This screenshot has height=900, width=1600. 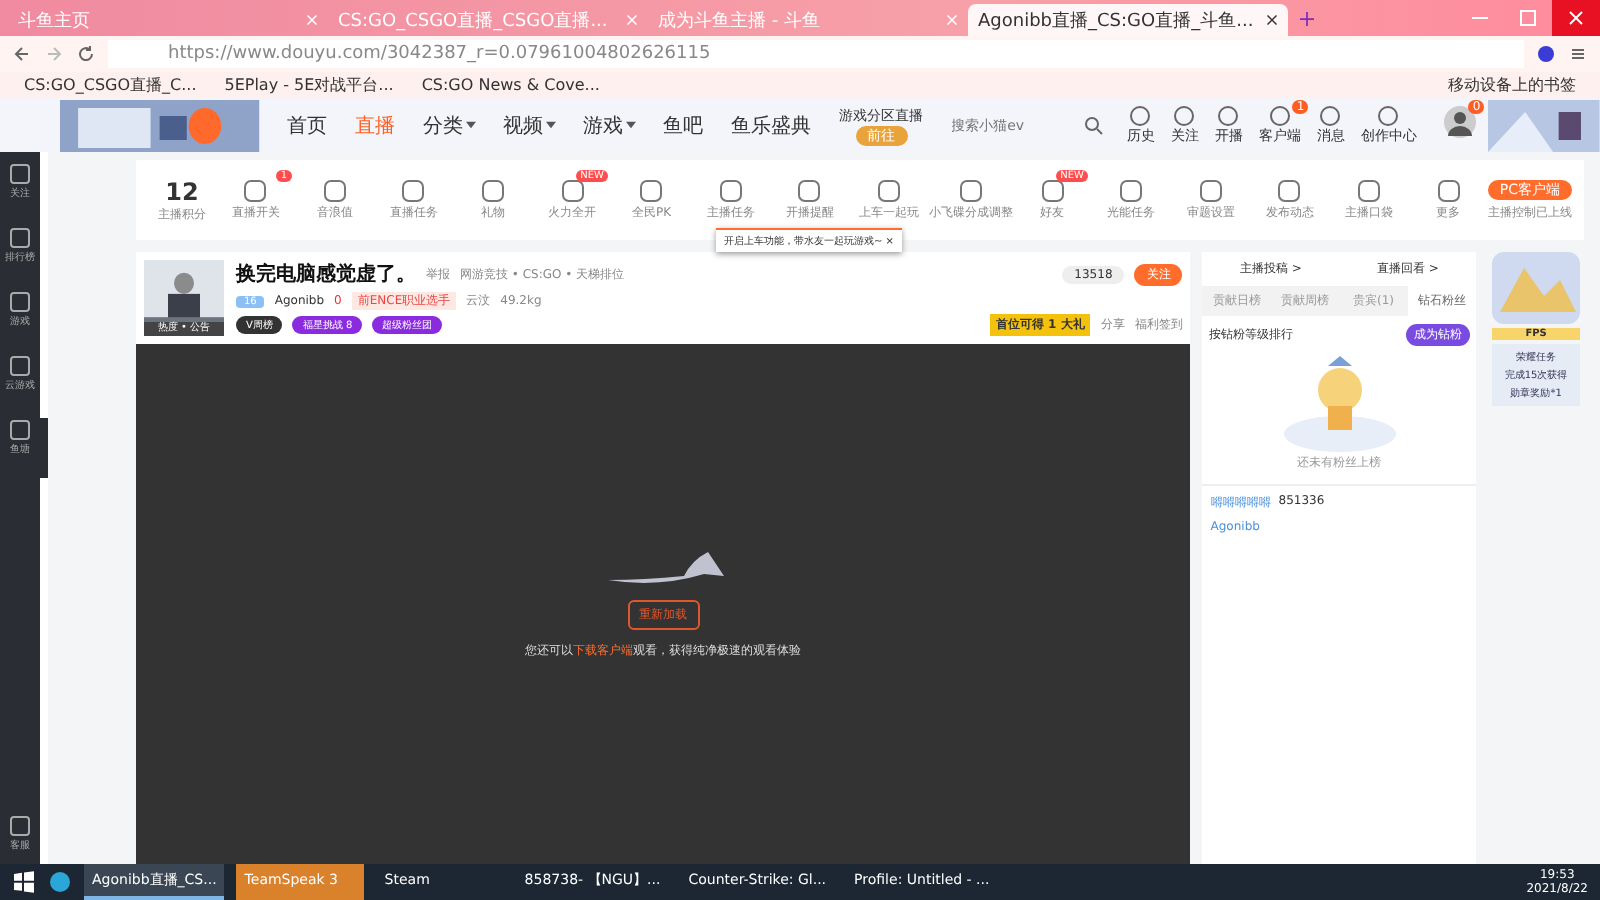 I want to click on score-value: 12, so click(x=182, y=191).